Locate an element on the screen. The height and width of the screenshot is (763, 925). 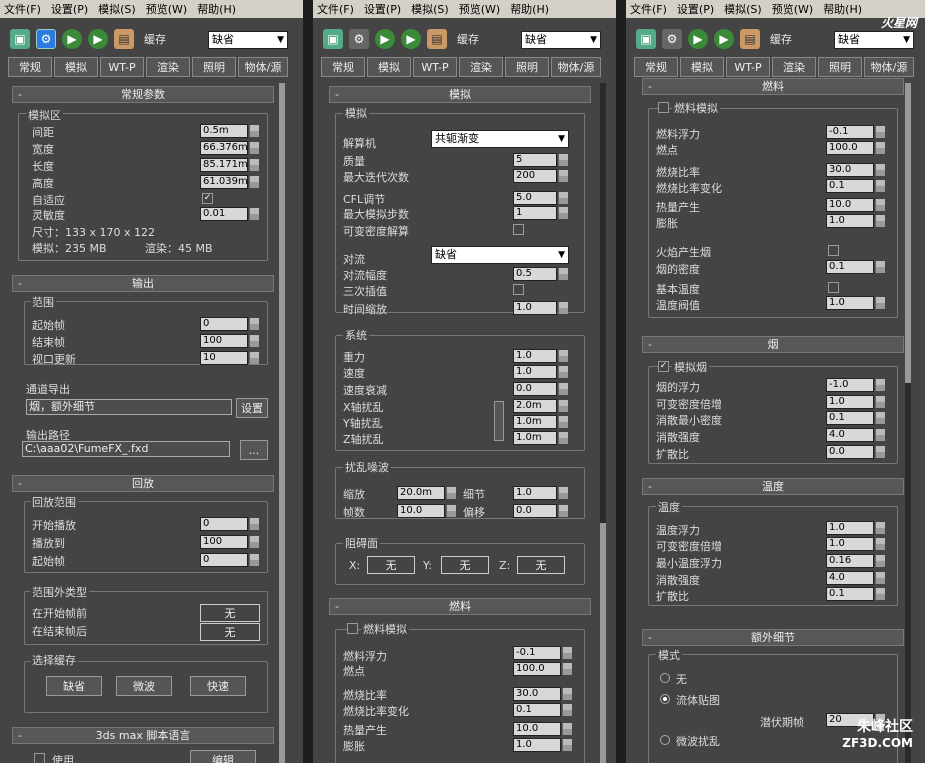
temp-dissipation-spinner: 4.0 is located at coordinates (855, 578).